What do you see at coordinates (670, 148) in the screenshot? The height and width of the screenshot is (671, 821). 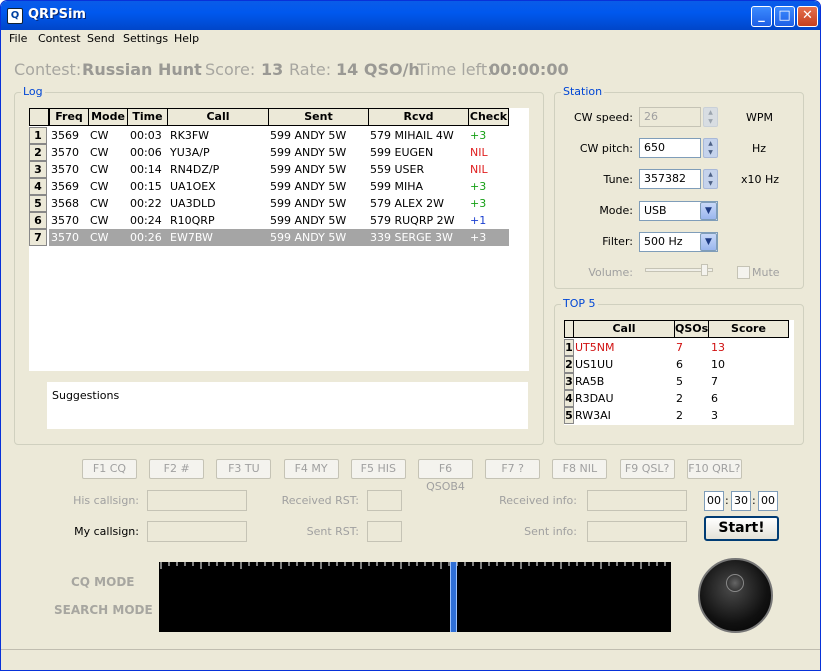 I see `cw-pitch-field: 650` at bounding box center [670, 148].